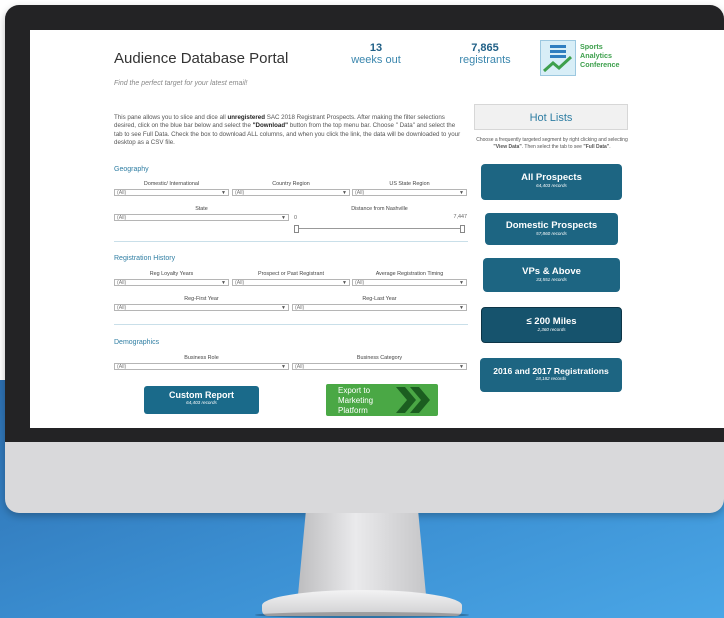  What do you see at coordinates (376, 60) in the screenshot?
I see `kpi-weeks-label: weeks out` at bounding box center [376, 60].